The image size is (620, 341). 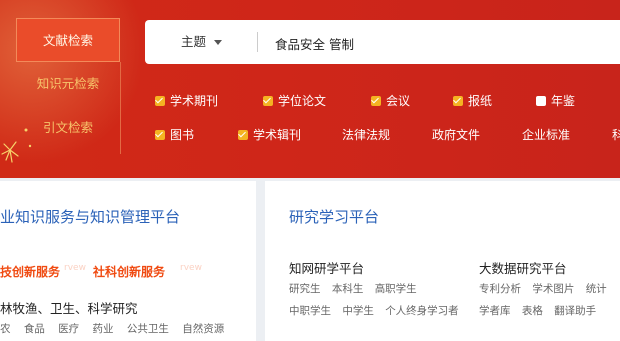 I want to click on tag-natural-resources: 自然资源, so click(x=203, y=329).